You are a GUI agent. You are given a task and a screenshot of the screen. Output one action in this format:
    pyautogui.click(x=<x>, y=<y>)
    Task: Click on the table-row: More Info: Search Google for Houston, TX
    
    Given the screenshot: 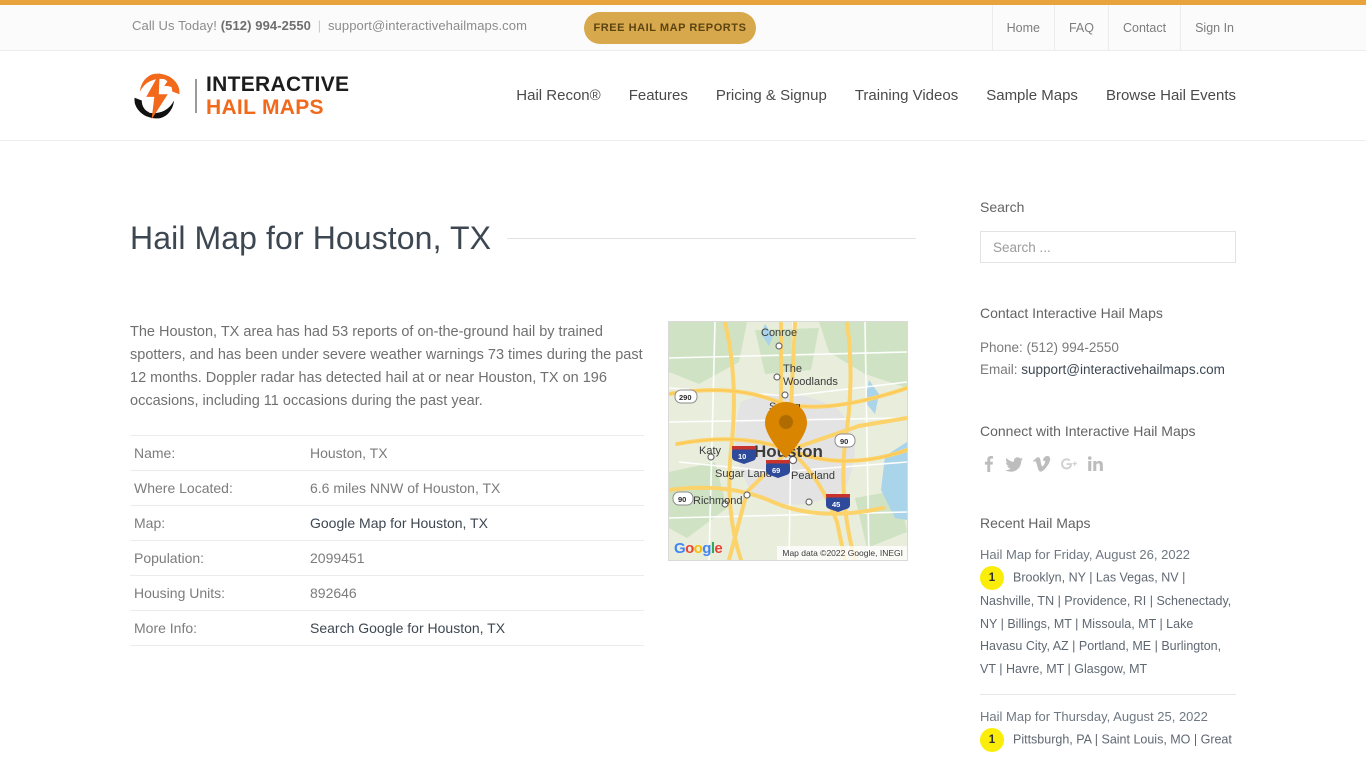 What is the action you would take?
    pyautogui.click(x=387, y=628)
    